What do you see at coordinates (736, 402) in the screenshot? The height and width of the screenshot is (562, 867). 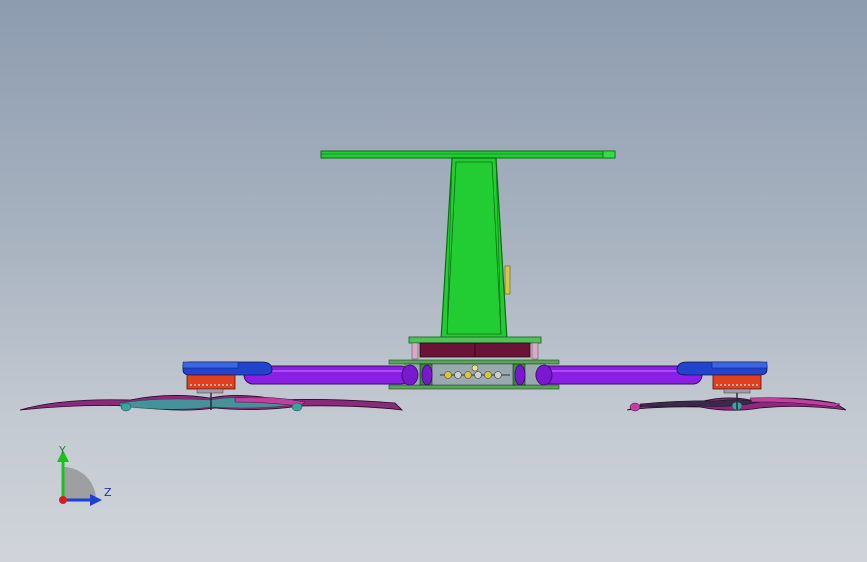 I see `right-propeller` at bounding box center [736, 402].